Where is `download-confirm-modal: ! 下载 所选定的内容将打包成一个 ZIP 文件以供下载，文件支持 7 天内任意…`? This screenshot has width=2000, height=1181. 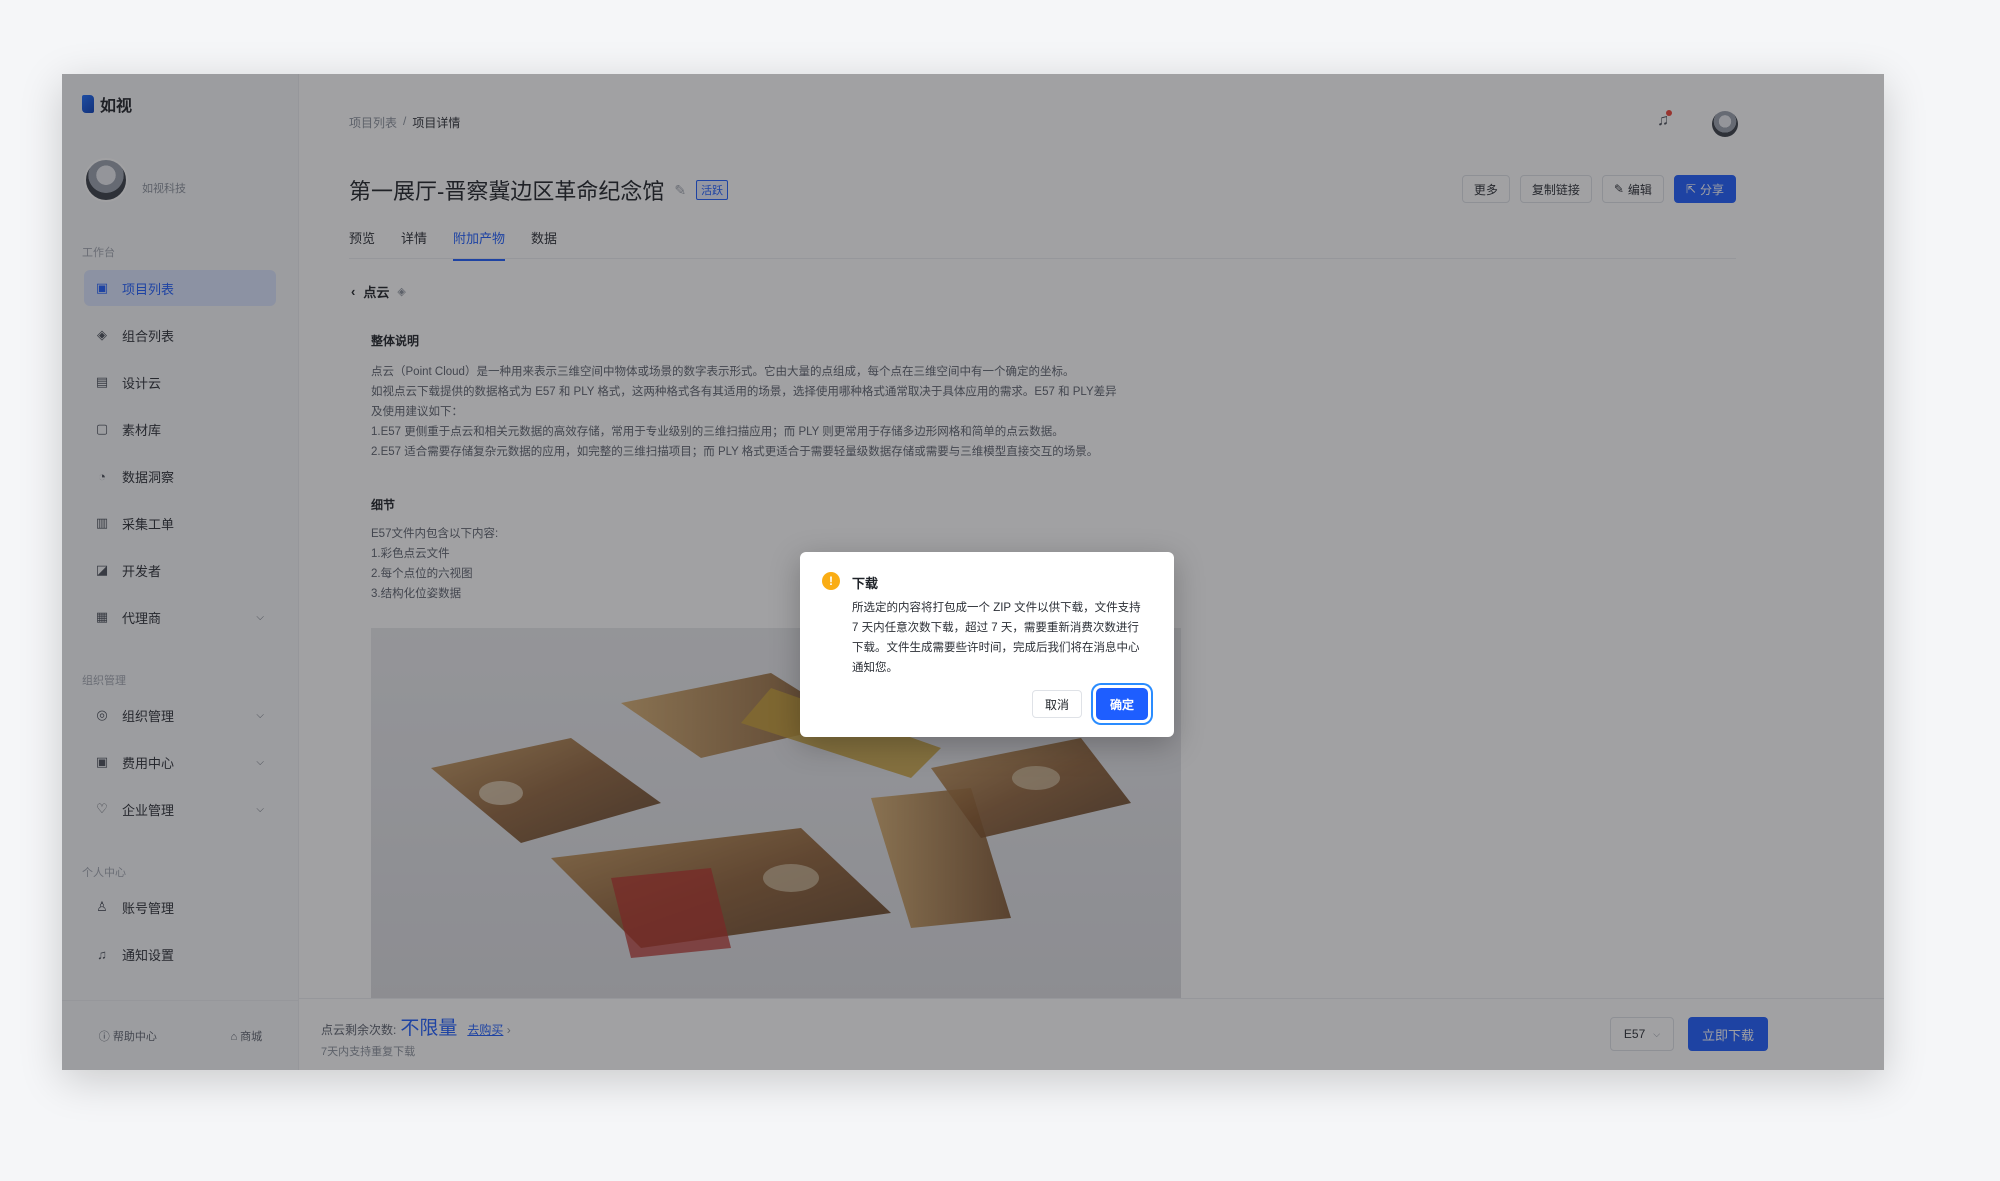 download-confirm-modal: ! 下载 所选定的内容将打包成一个 ZIP 文件以供下载，文件支持 7 天内任意… is located at coordinates (987, 644).